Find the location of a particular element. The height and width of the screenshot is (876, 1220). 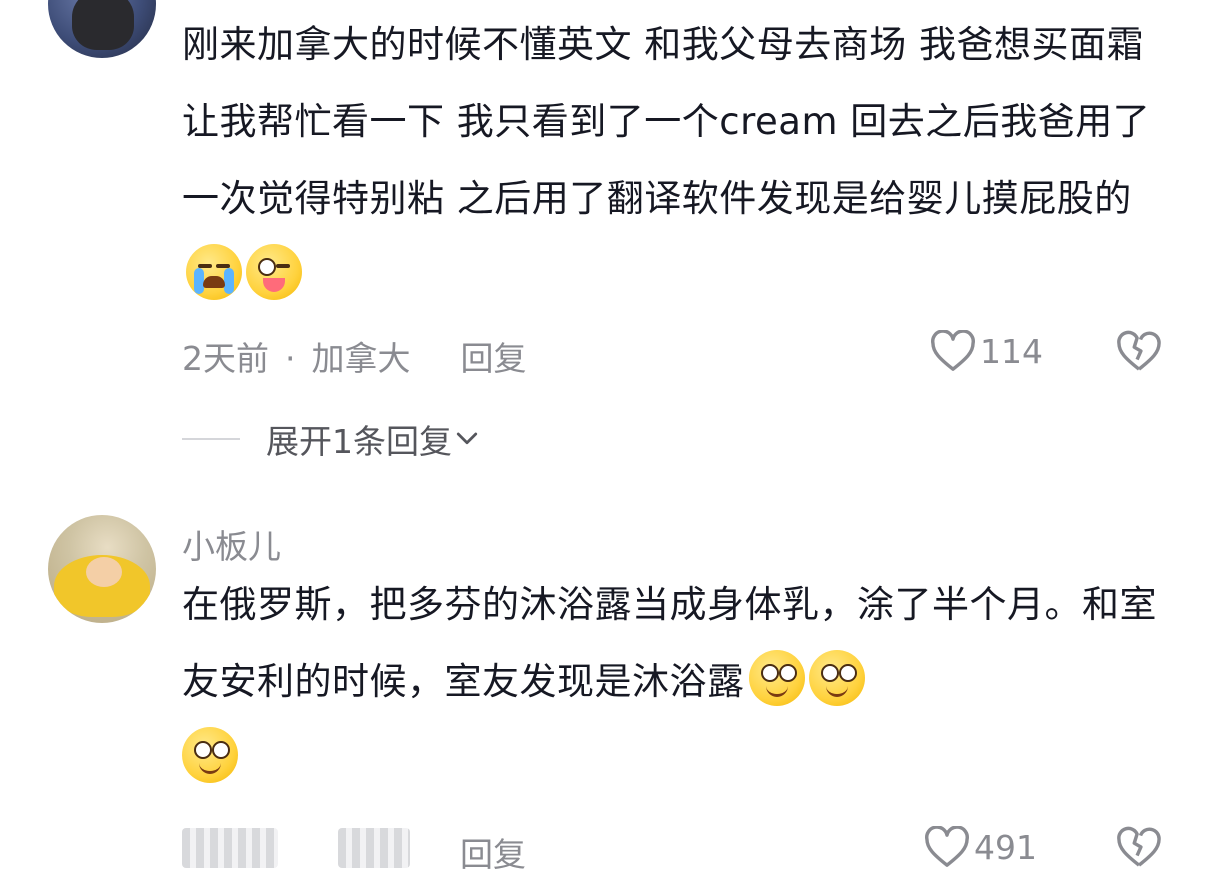

divider-line is located at coordinates (211, 439).